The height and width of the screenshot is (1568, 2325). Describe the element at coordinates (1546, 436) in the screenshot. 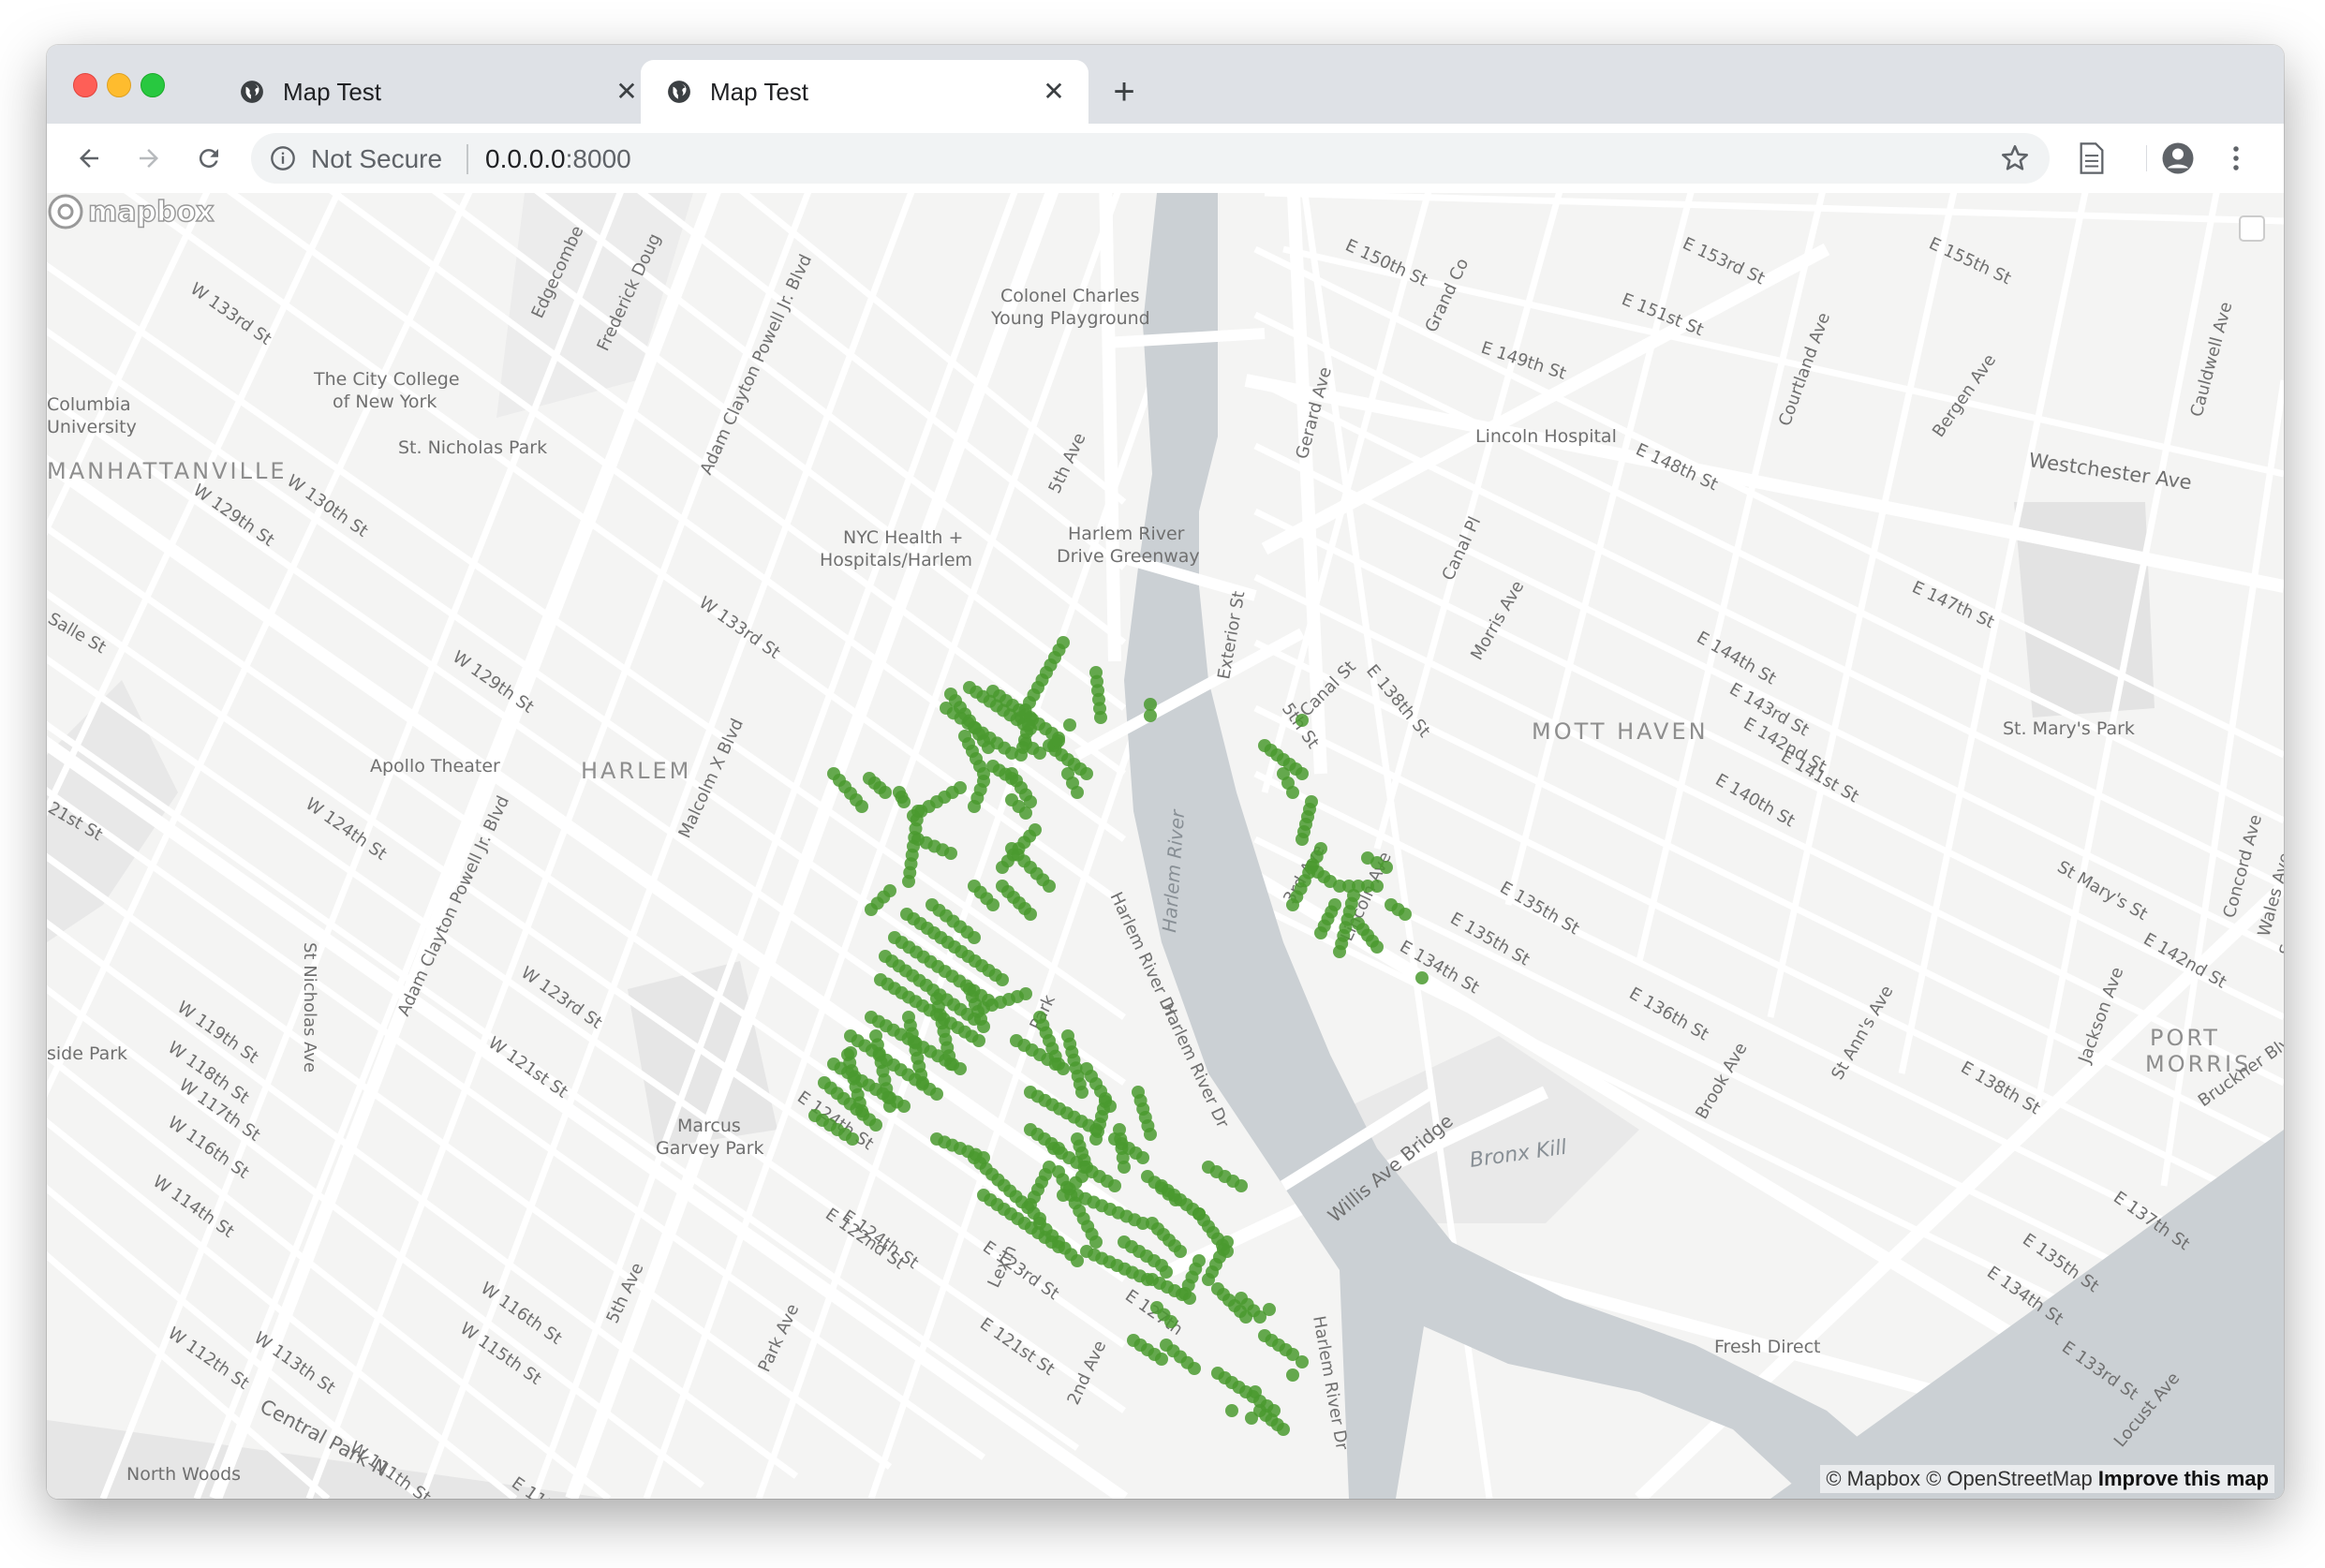

I see `place-label: Lincoln Hospital` at that location.